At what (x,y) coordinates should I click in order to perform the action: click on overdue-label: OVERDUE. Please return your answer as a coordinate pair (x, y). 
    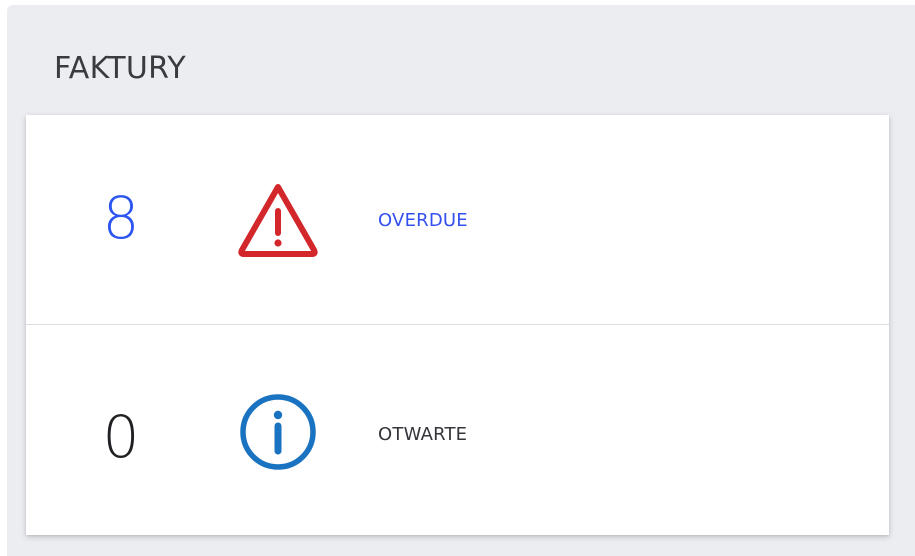
    Looking at the image, I should click on (423, 220).